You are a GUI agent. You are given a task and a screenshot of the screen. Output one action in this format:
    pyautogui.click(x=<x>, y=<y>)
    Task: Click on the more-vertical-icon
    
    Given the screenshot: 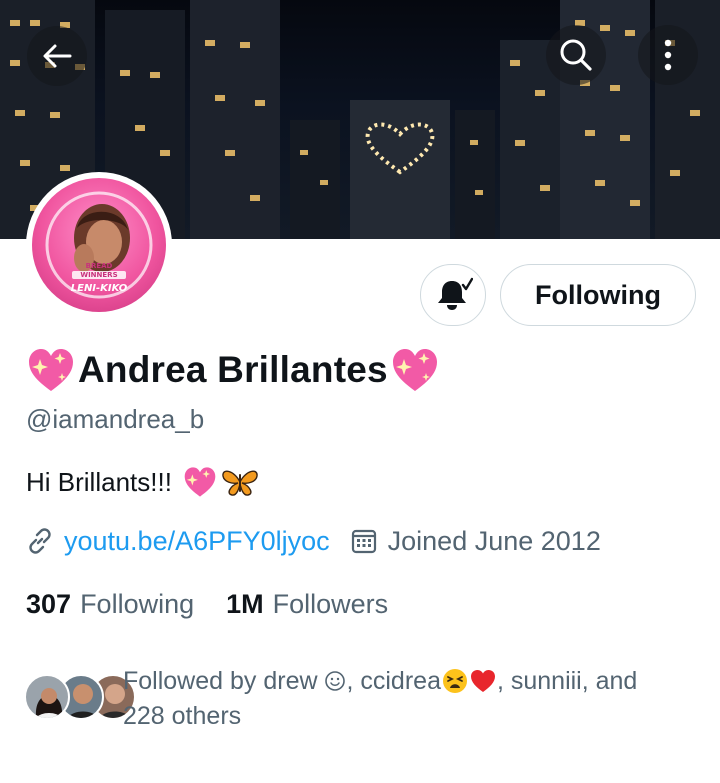 What is the action you would take?
    pyautogui.click(x=668, y=55)
    